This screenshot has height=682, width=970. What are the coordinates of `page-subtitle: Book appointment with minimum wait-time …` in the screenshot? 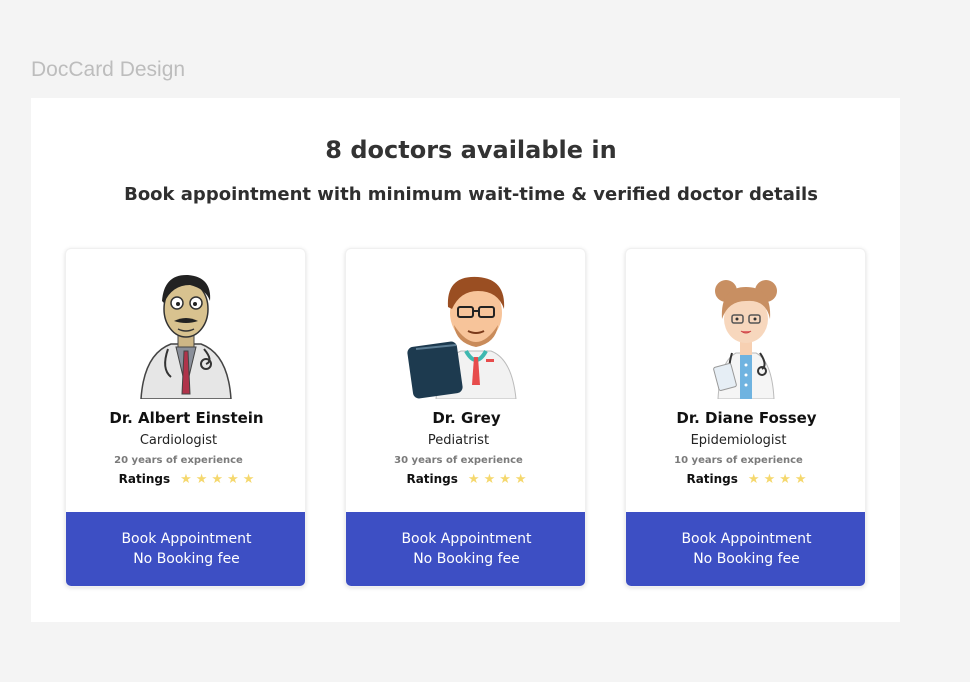 It's located at (471, 194).